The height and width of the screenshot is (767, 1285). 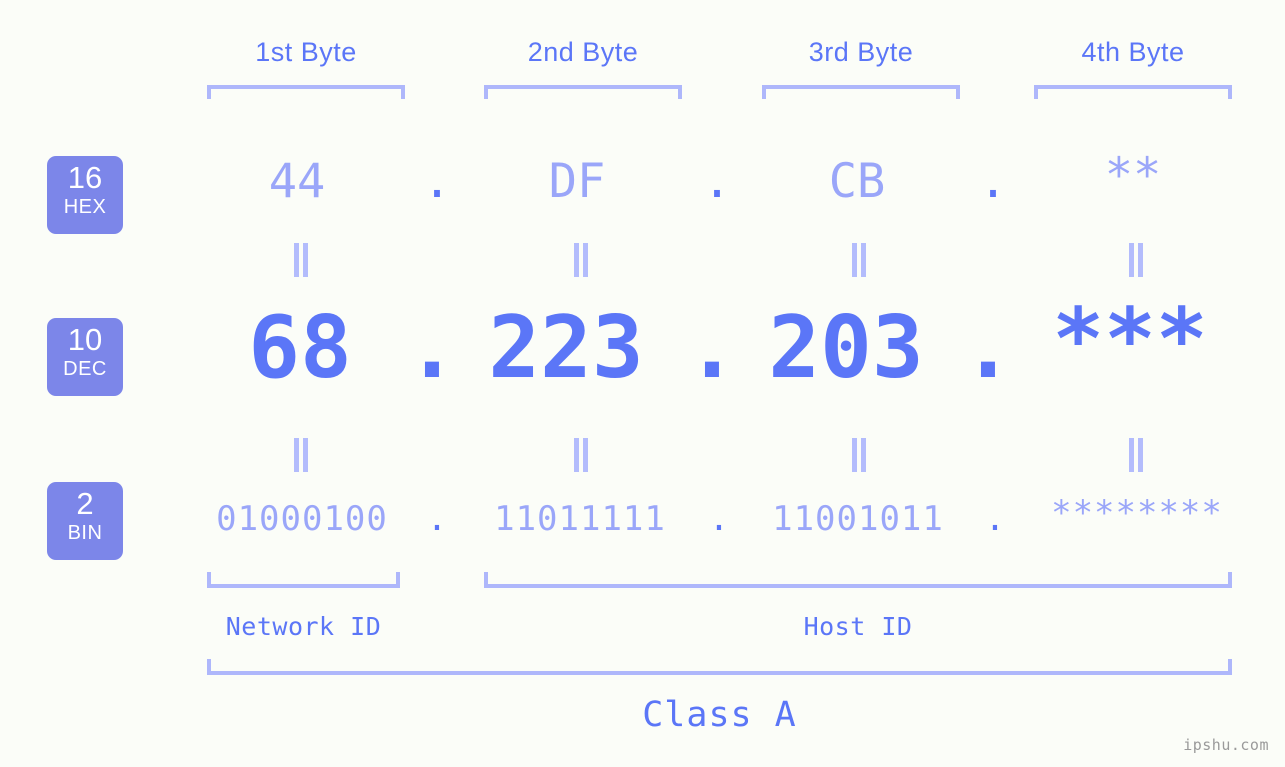 What do you see at coordinates (858, 519) in the screenshot?
I see `bin-byte-3: 11001011` at bounding box center [858, 519].